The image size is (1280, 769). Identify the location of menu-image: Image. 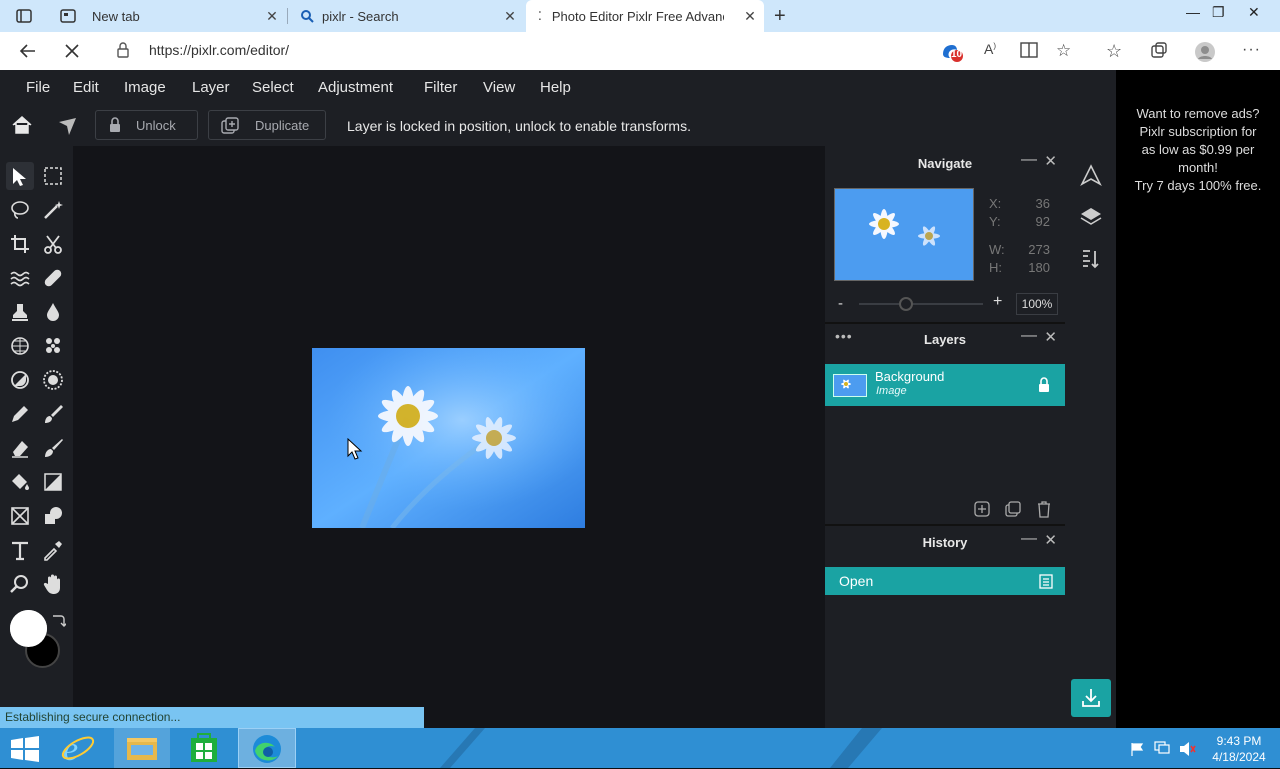
(145, 87).